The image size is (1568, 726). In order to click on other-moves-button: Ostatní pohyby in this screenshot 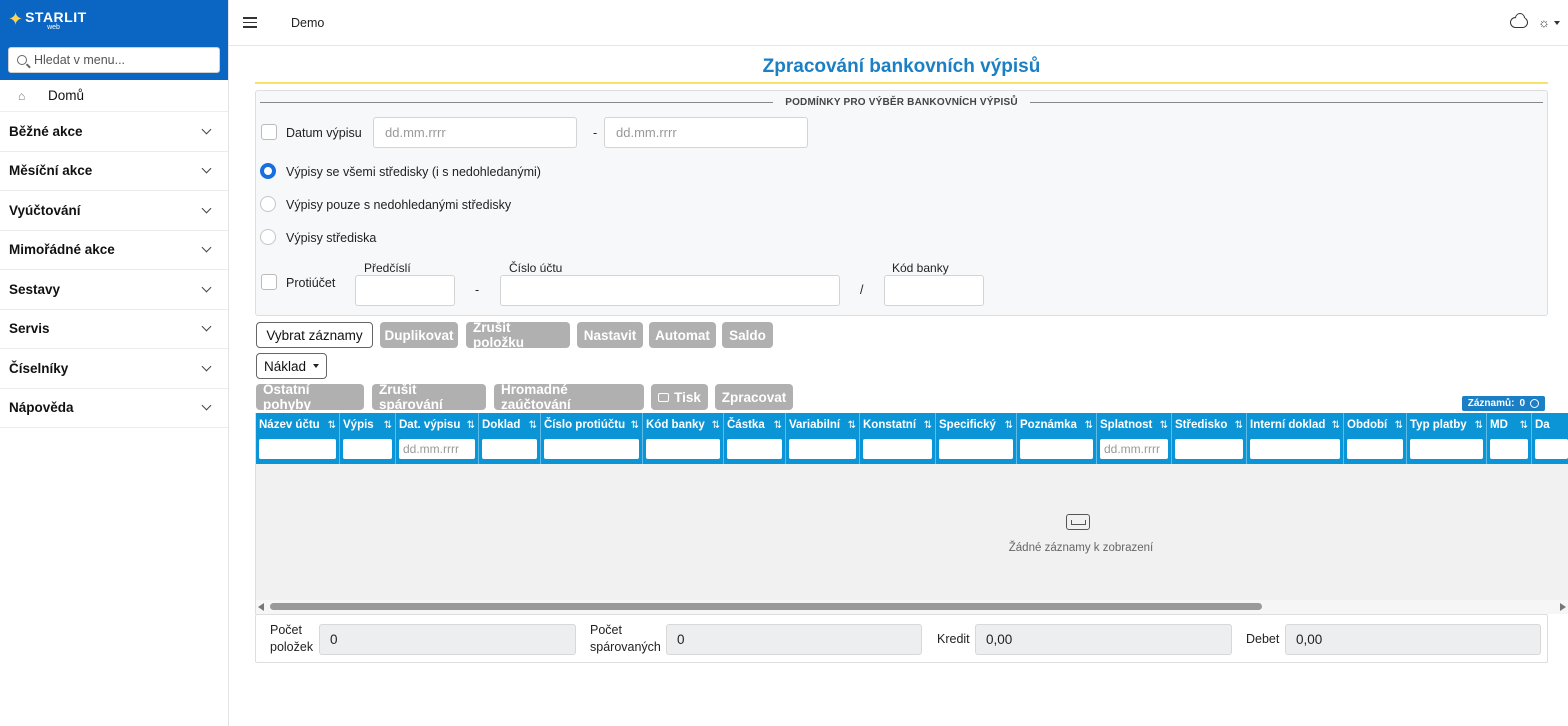, I will do `click(310, 397)`.